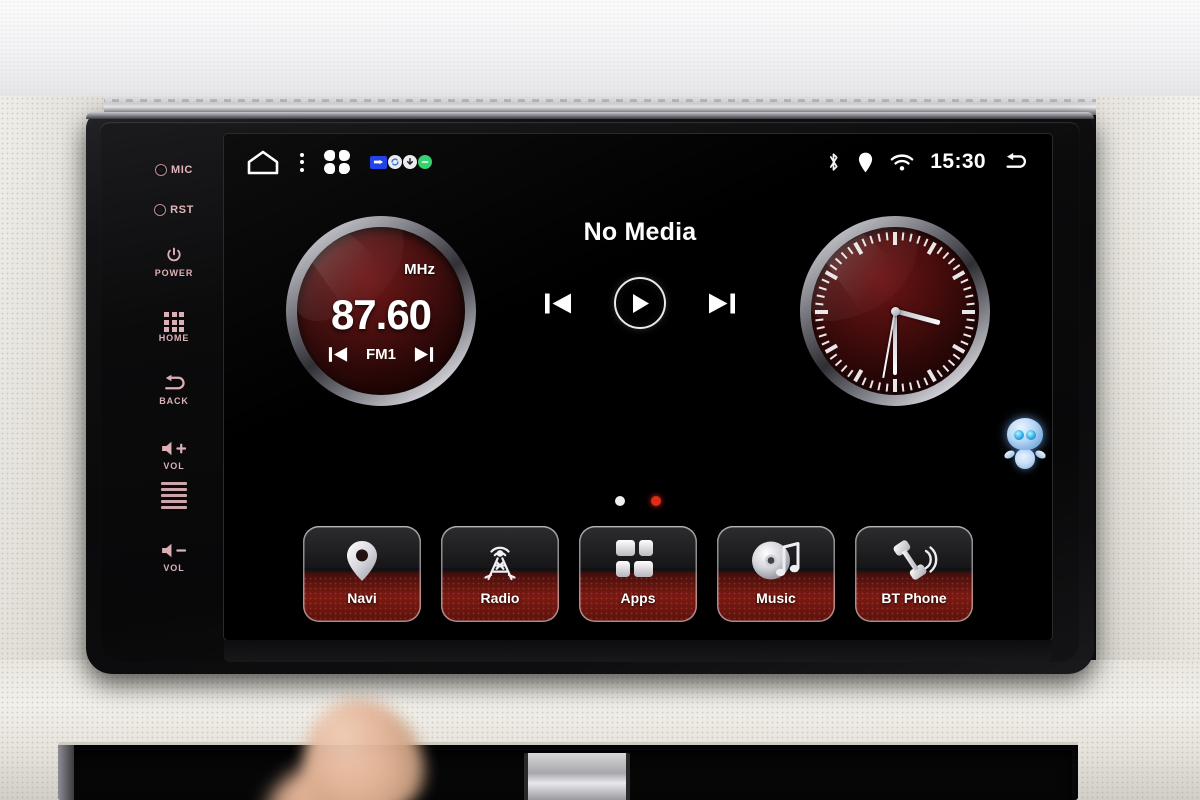 The height and width of the screenshot is (800, 1200). Describe the element at coordinates (1025, 434) in the screenshot. I see `robot-head` at that location.